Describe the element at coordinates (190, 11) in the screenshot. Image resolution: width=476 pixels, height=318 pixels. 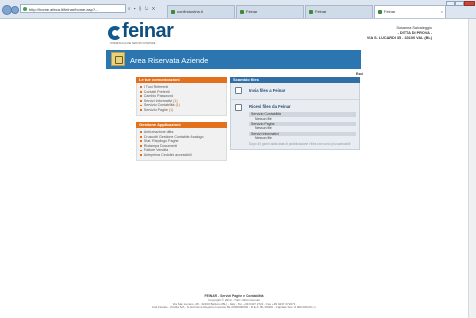
I see `tab-label: confindustria.it` at that location.